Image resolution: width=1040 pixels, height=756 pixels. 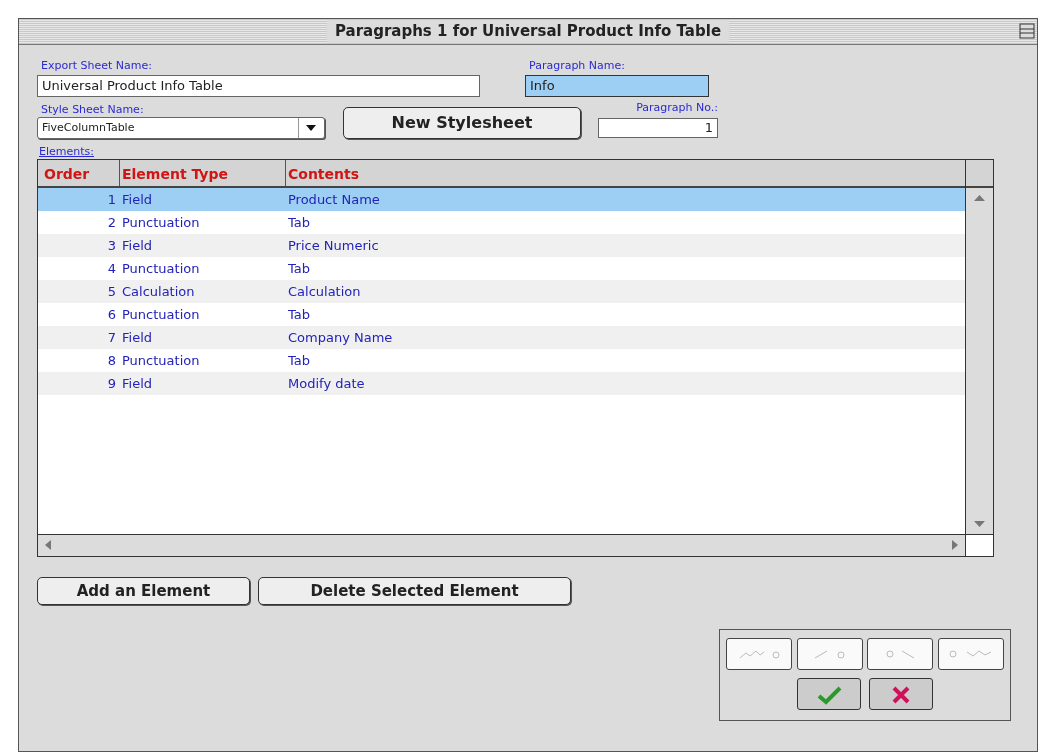 What do you see at coordinates (759, 654) in the screenshot?
I see `first-record-icon` at bounding box center [759, 654].